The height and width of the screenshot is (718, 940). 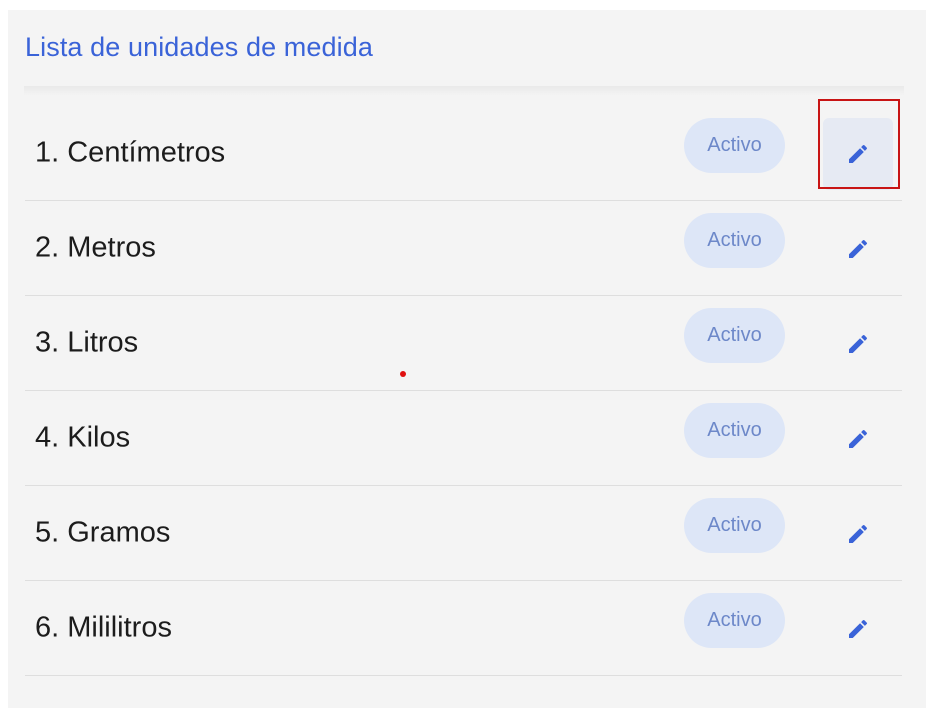 I want to click on unit-name: 4. Kilos, so click(x=83, y=437).